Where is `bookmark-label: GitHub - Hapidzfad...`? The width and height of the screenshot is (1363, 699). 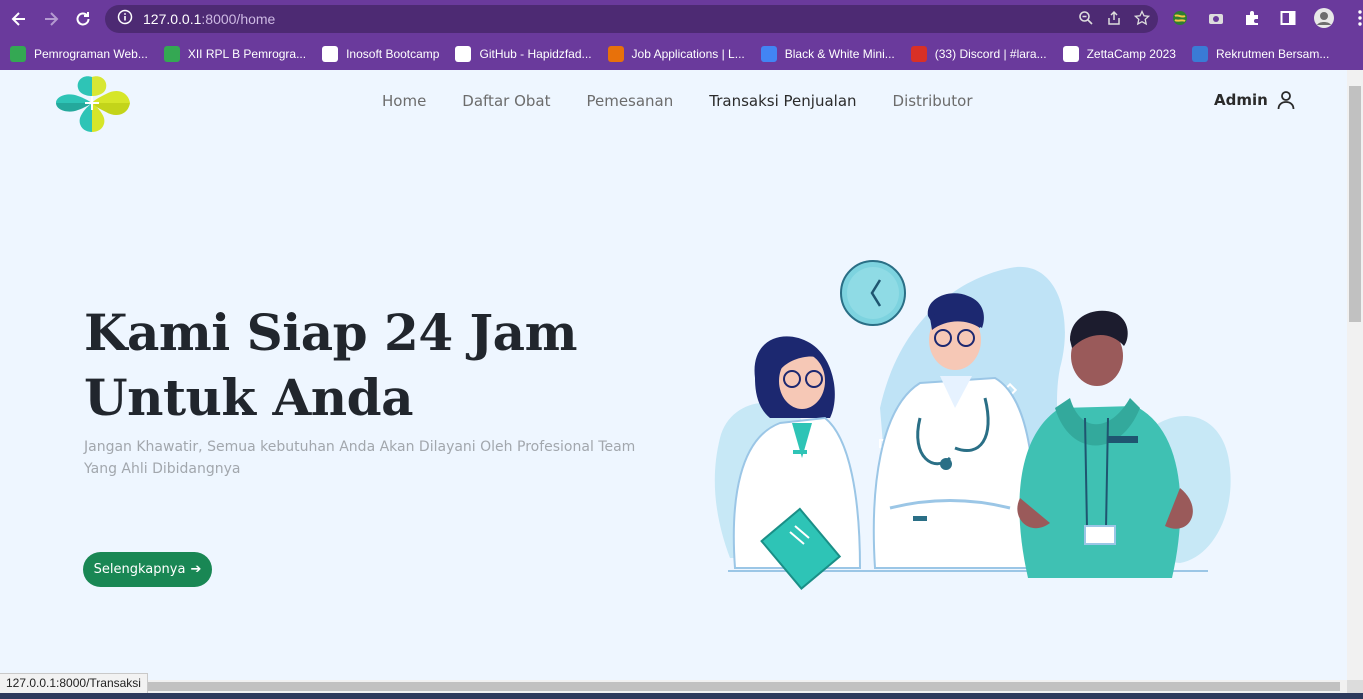
bookmark-label: GitHub - Hapidzfad... is located at coordinates (535, 54).